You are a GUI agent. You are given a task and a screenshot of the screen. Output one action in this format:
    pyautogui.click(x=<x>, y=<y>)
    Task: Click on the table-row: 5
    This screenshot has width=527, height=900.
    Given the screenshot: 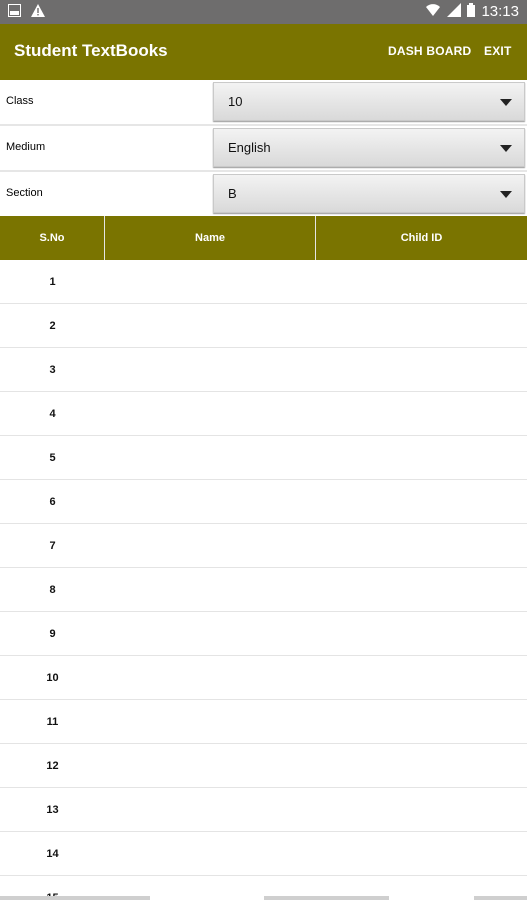 What is the action you would take?
    pyautogui.click(x=263, y=458)
    